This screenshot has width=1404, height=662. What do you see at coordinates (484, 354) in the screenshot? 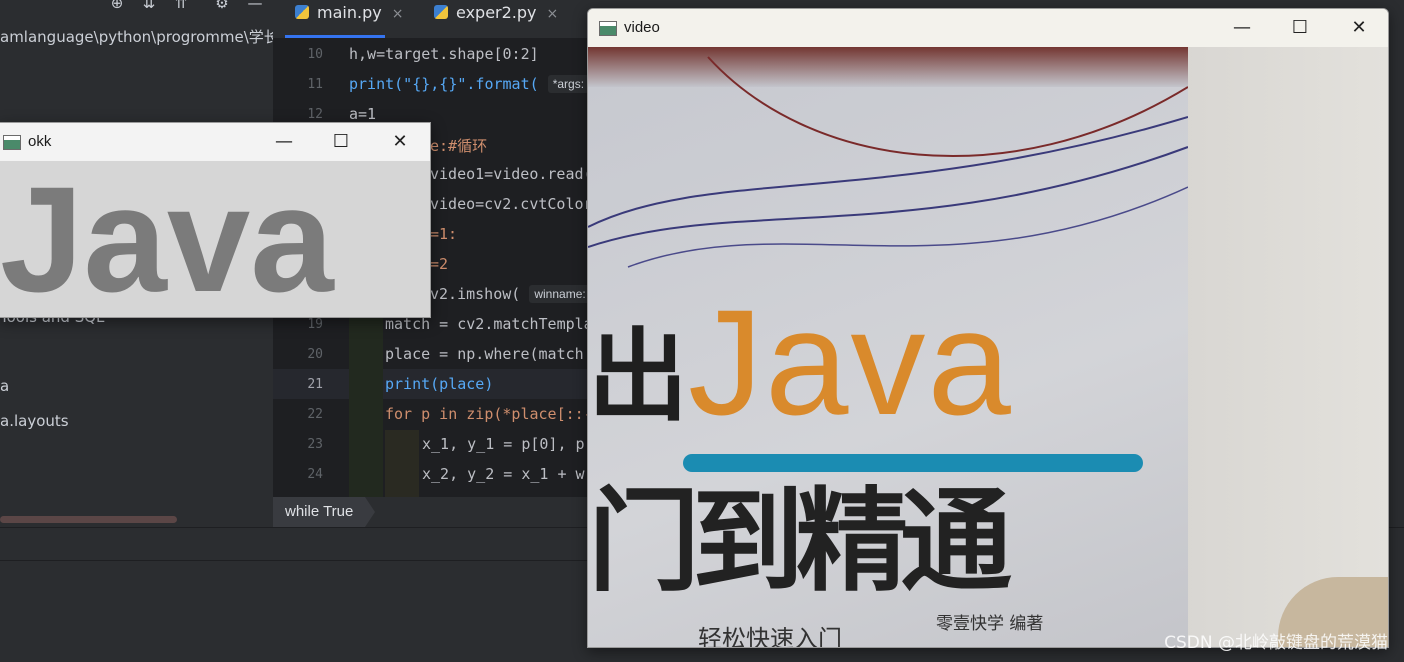
I see `code-line: place = np.where(match` at bounding box center [484, 354].